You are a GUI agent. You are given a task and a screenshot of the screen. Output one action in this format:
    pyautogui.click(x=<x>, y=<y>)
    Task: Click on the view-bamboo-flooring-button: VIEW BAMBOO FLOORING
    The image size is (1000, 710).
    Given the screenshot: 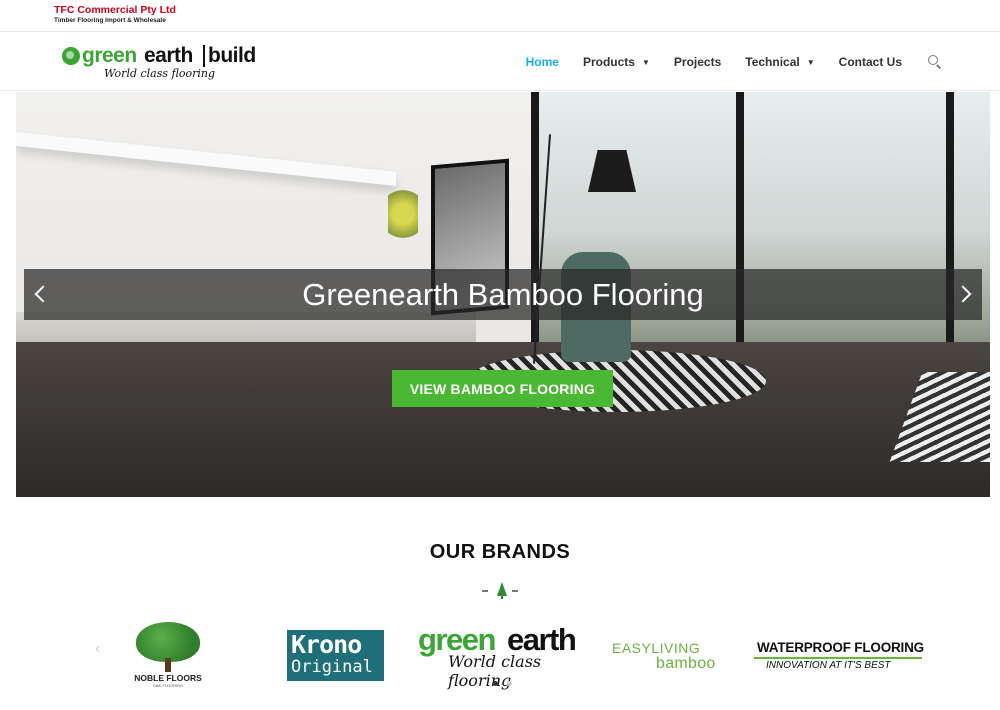 What is the action you would take?
    pyautogui.click(x=502, y=388)
    